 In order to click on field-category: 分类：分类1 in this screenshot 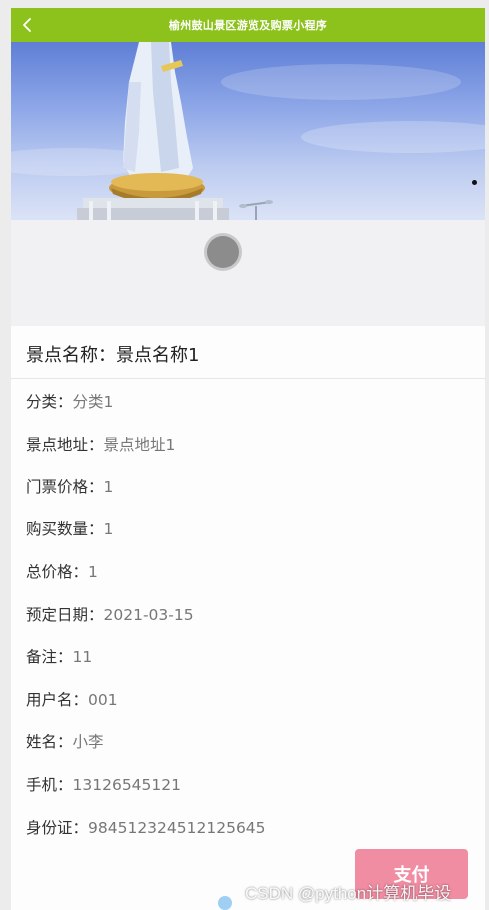, I will do `click(69, 401)`.